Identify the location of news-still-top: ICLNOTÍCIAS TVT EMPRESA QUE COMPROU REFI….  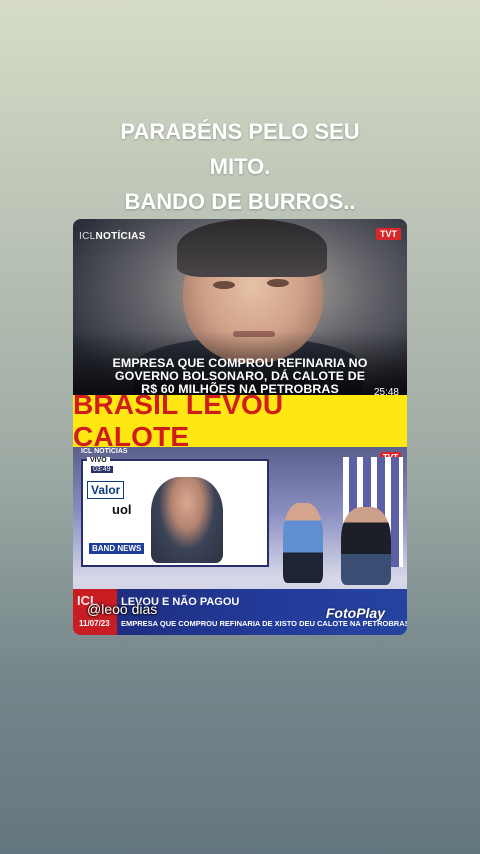
(240, 308).